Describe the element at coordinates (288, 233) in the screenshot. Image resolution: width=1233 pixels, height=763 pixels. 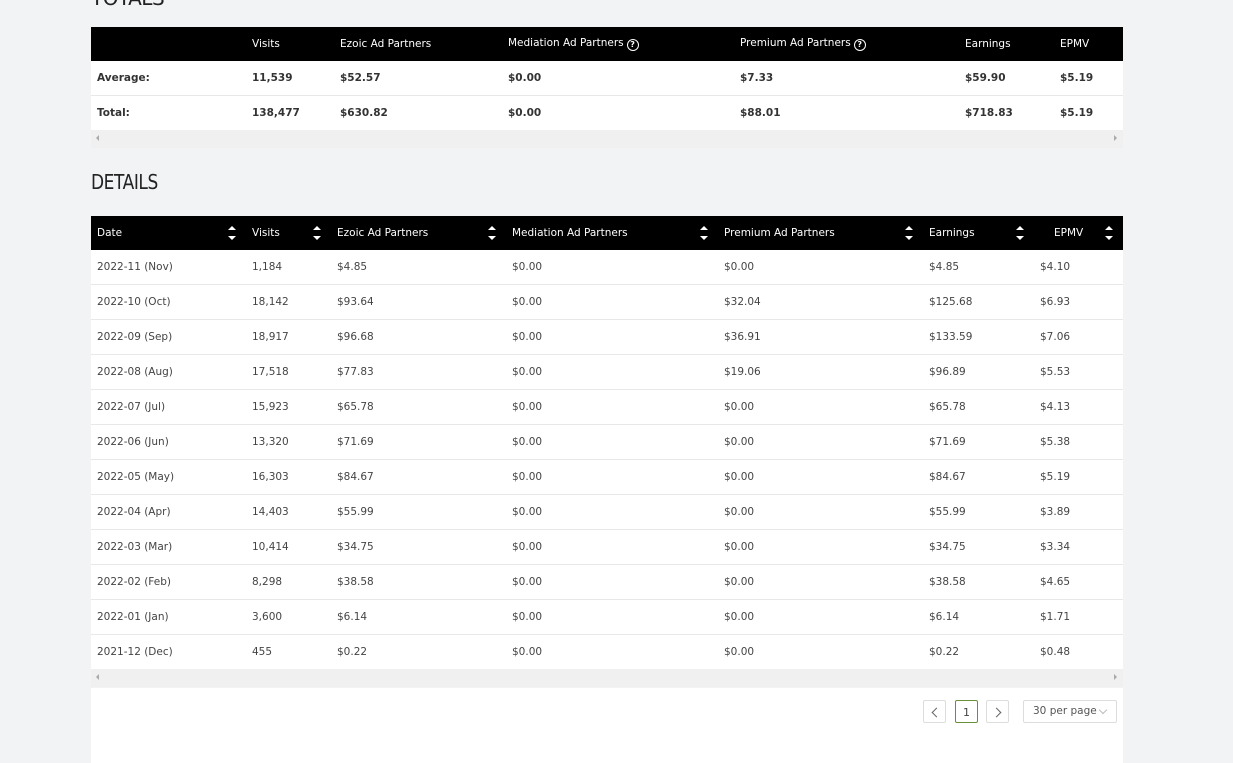
I see `sort-visits-header: Visits` at that location.